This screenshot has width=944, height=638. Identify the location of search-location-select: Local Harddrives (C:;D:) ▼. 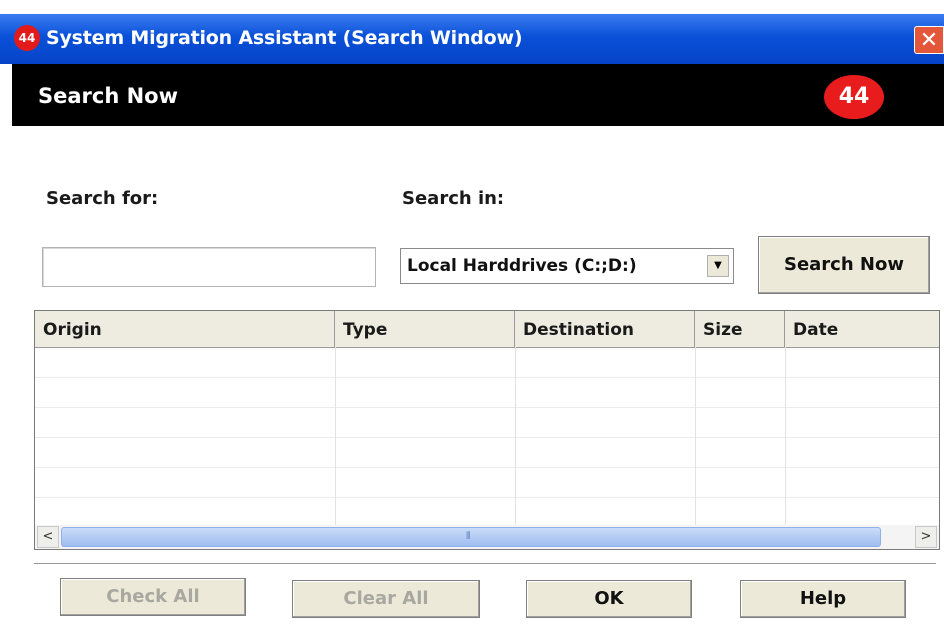
(567, 266).